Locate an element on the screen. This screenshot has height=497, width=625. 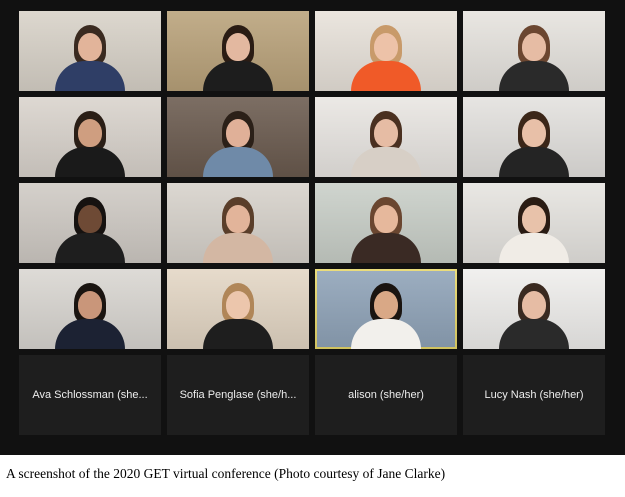
participant-name: alison (she/her) is located at coordinates (386, 395).